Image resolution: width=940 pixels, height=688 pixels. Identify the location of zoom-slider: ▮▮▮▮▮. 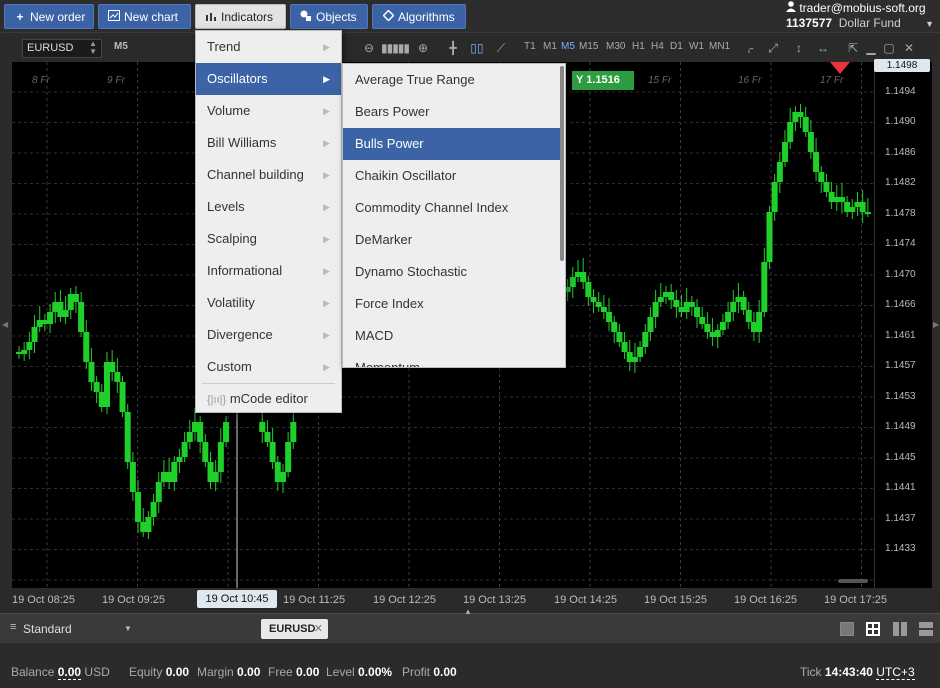
(395, 48).